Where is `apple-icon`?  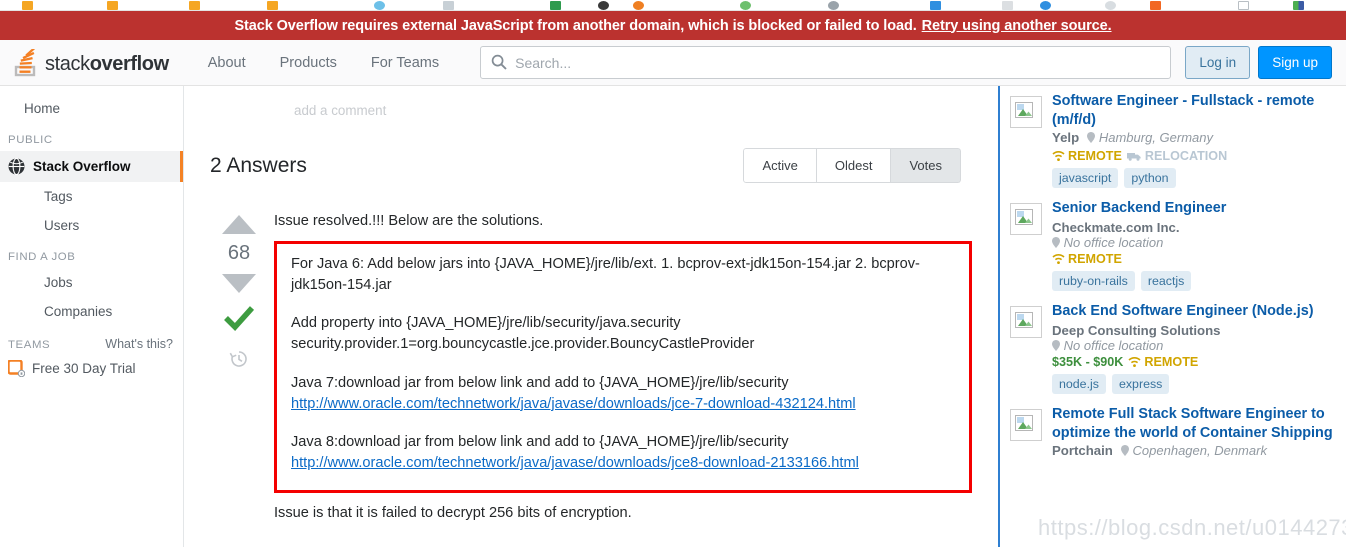
apple-icon is located at coordinates (745, 5).